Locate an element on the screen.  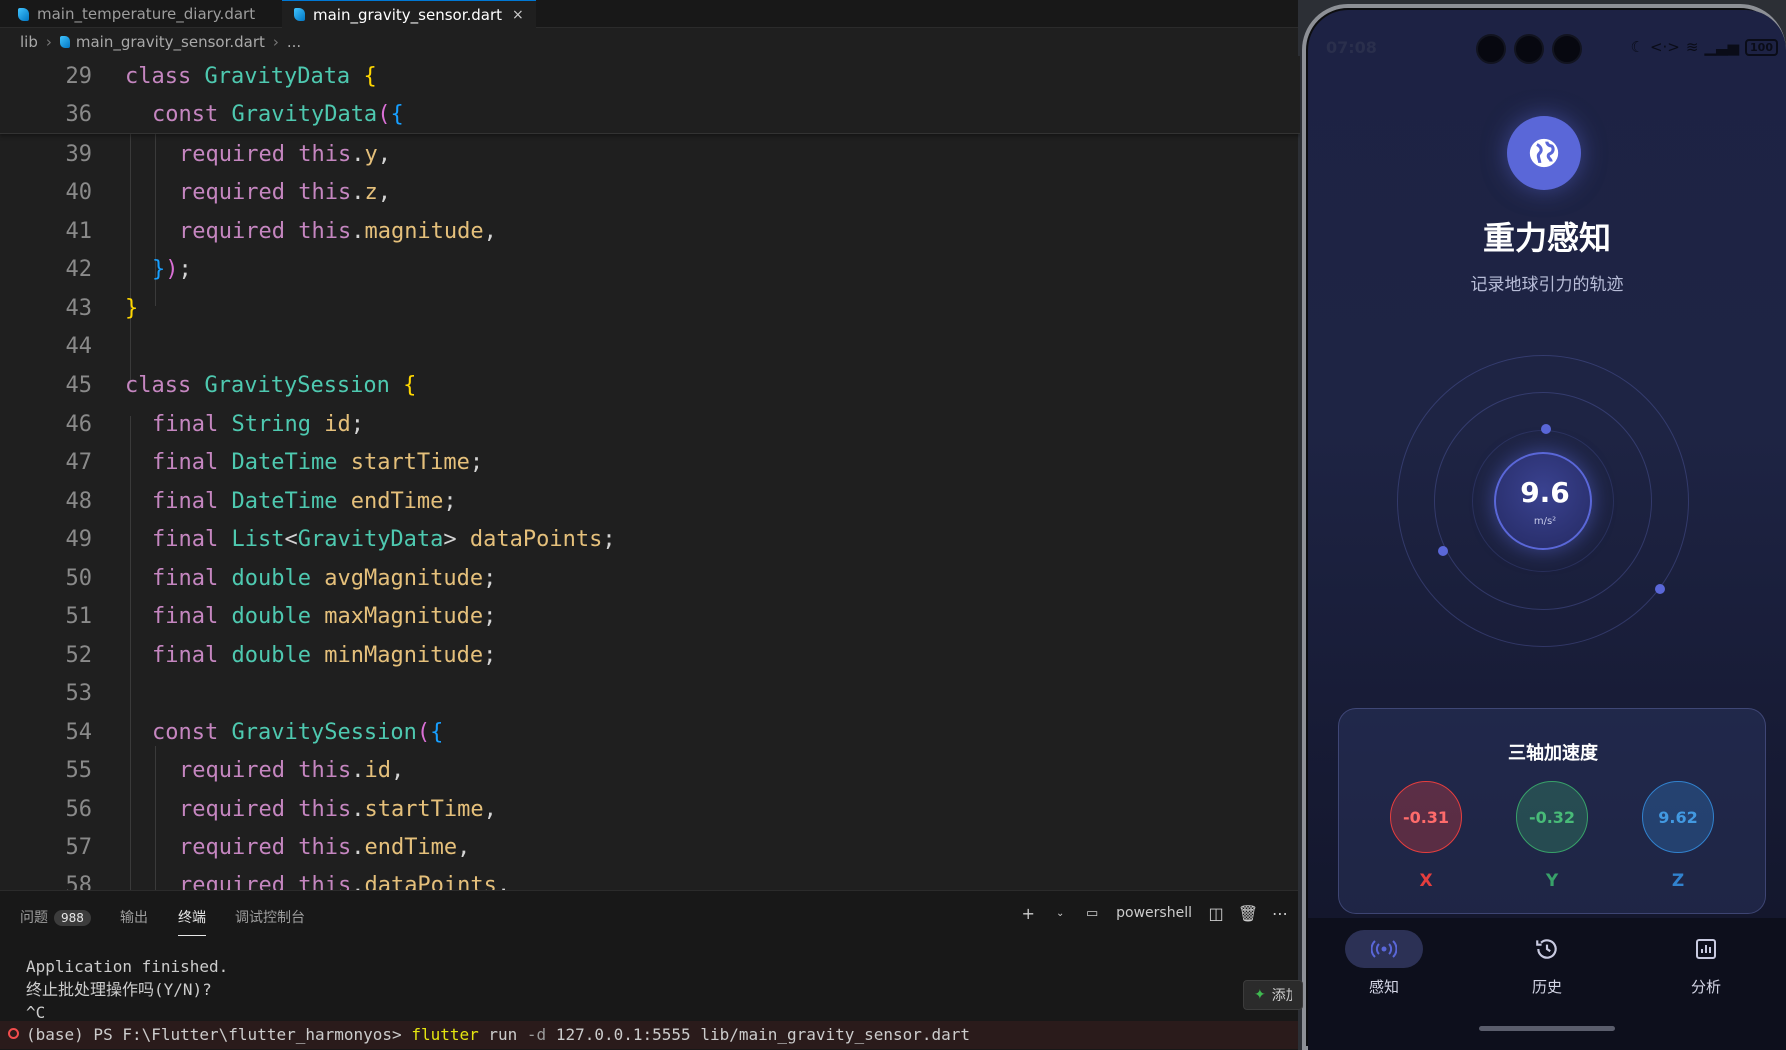
line-number: 48 is located at coordinates (79, 501).